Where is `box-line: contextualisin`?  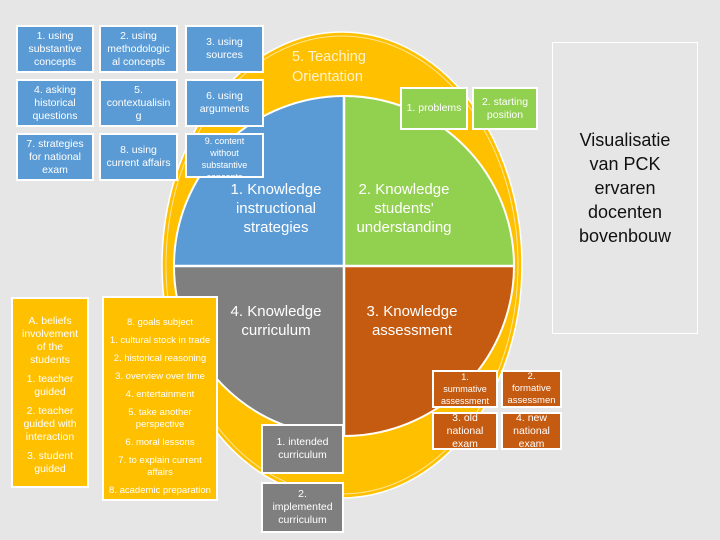 box-line: contextualisin is located at coordinates (138, 102).